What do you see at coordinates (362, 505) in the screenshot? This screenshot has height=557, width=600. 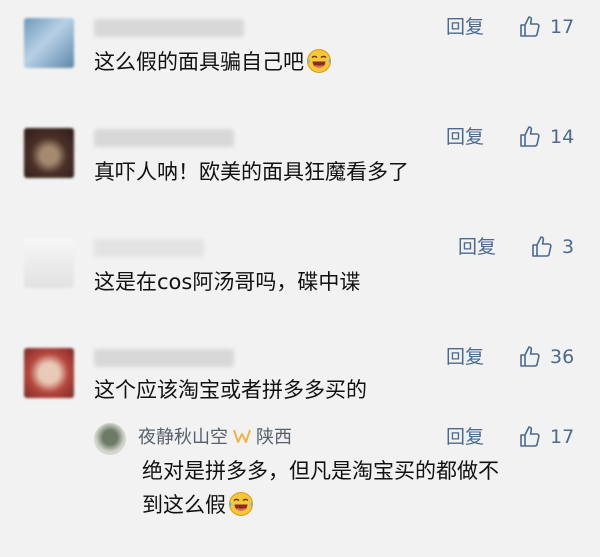 I see `reply-text-line: 到这么假` at bounding box center [362, 505].